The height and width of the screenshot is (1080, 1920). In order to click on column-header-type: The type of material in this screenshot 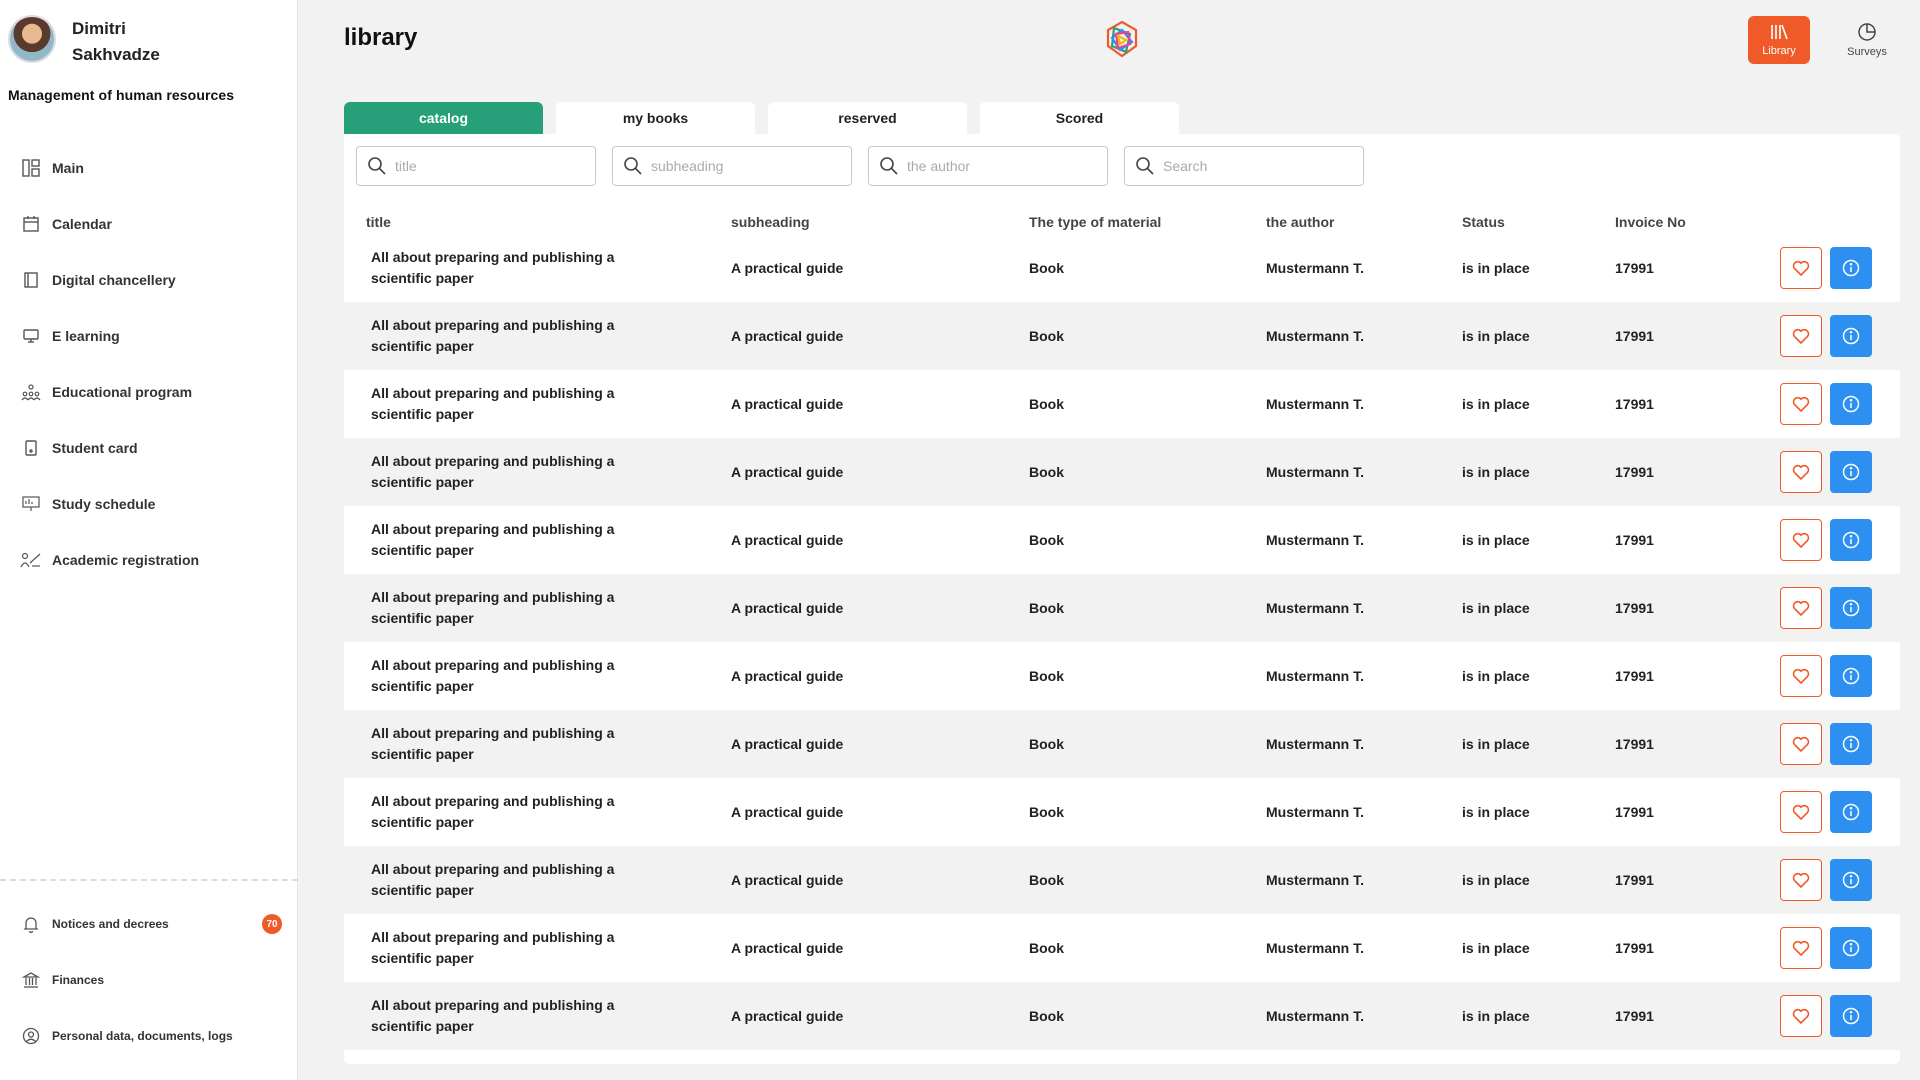, I will do `click(1095, 222)`.